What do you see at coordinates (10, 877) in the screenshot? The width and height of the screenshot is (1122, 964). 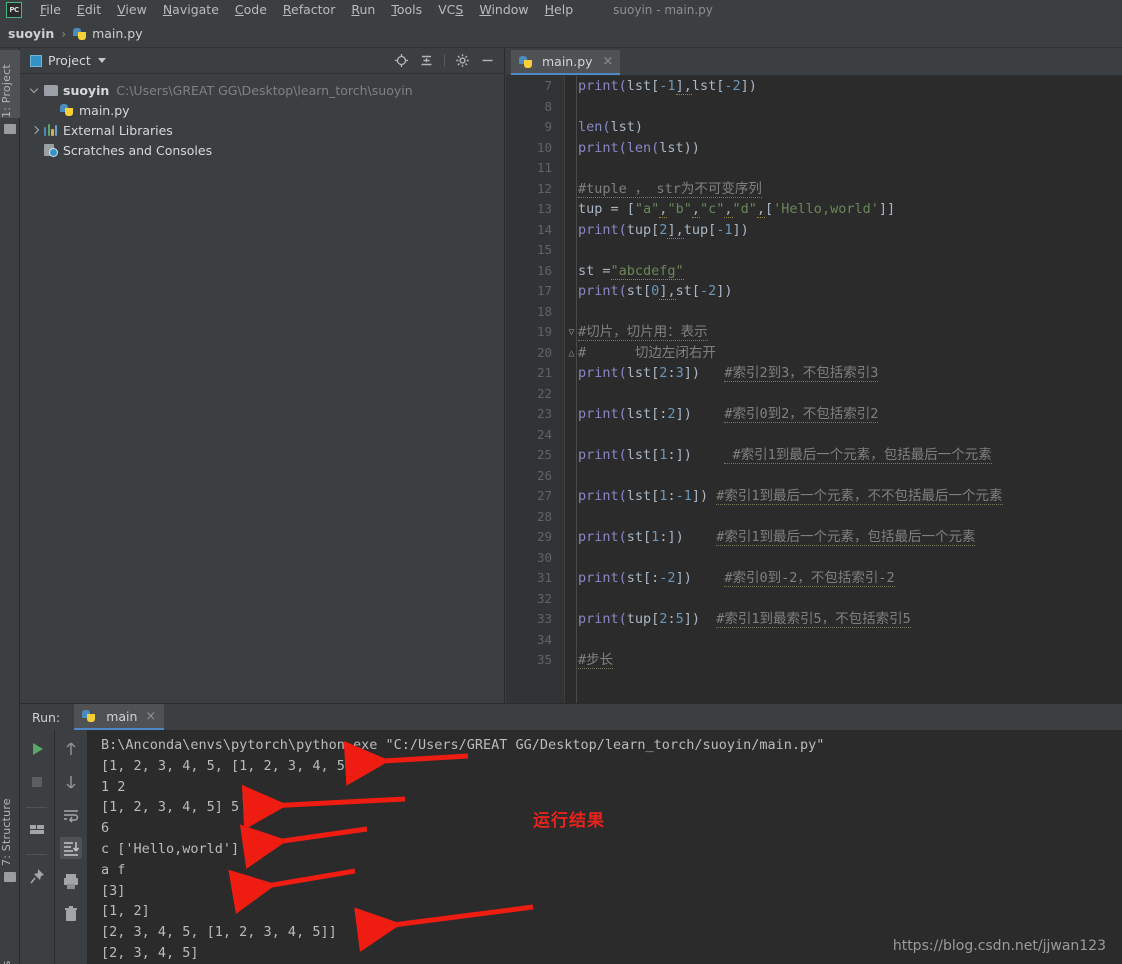 I see `structure-icon` at bounding box center [10, 877].